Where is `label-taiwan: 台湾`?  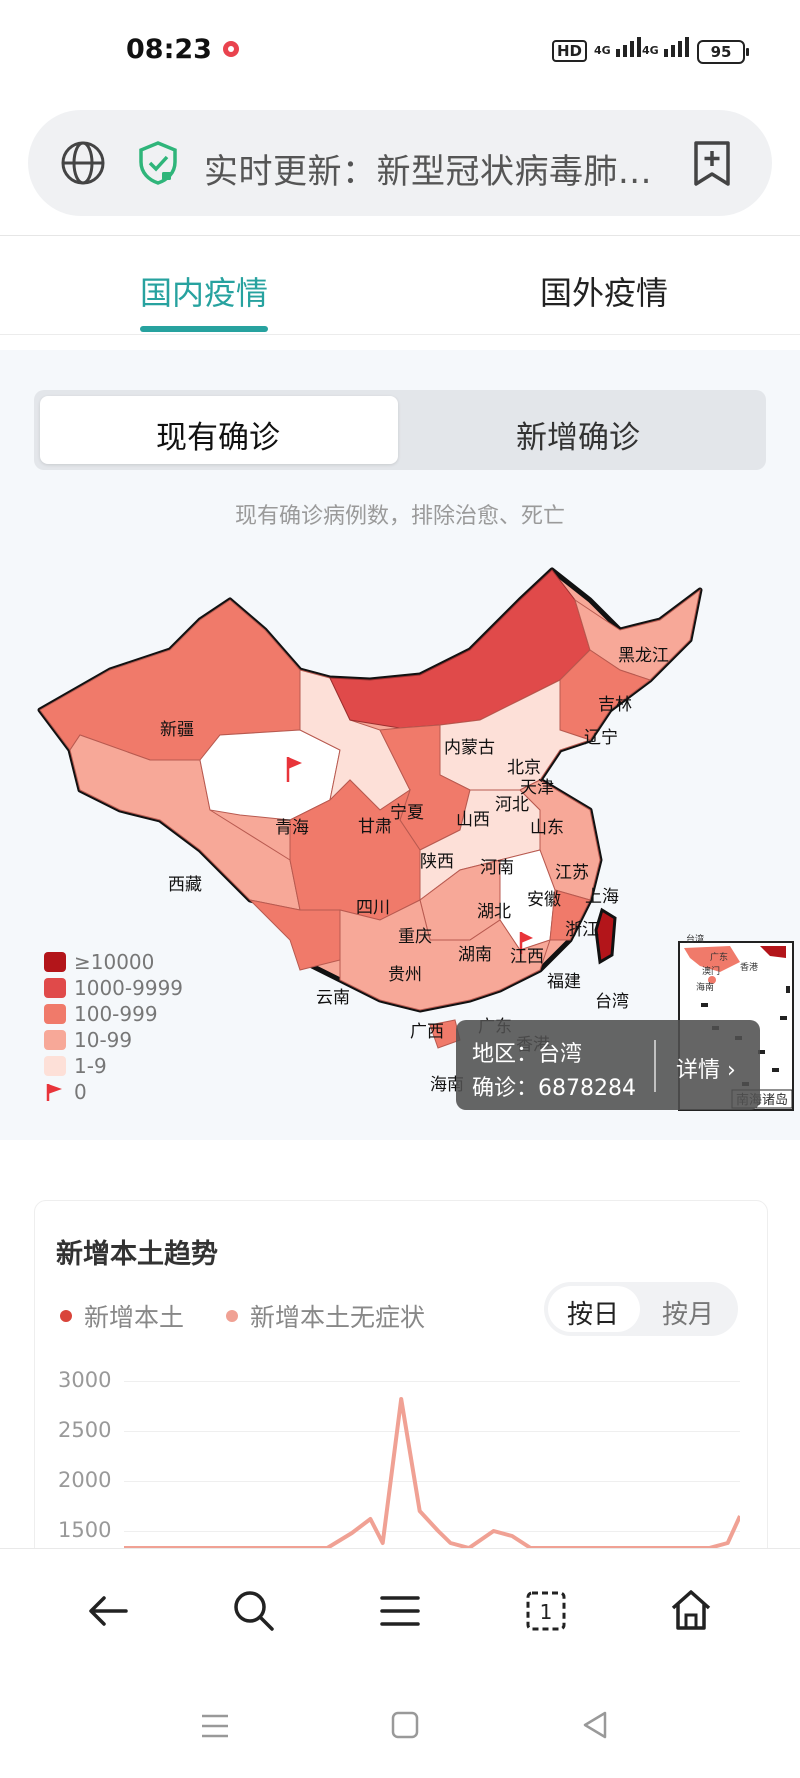
label-taiwan: 台湾 is located at coordinates (612, 1002).